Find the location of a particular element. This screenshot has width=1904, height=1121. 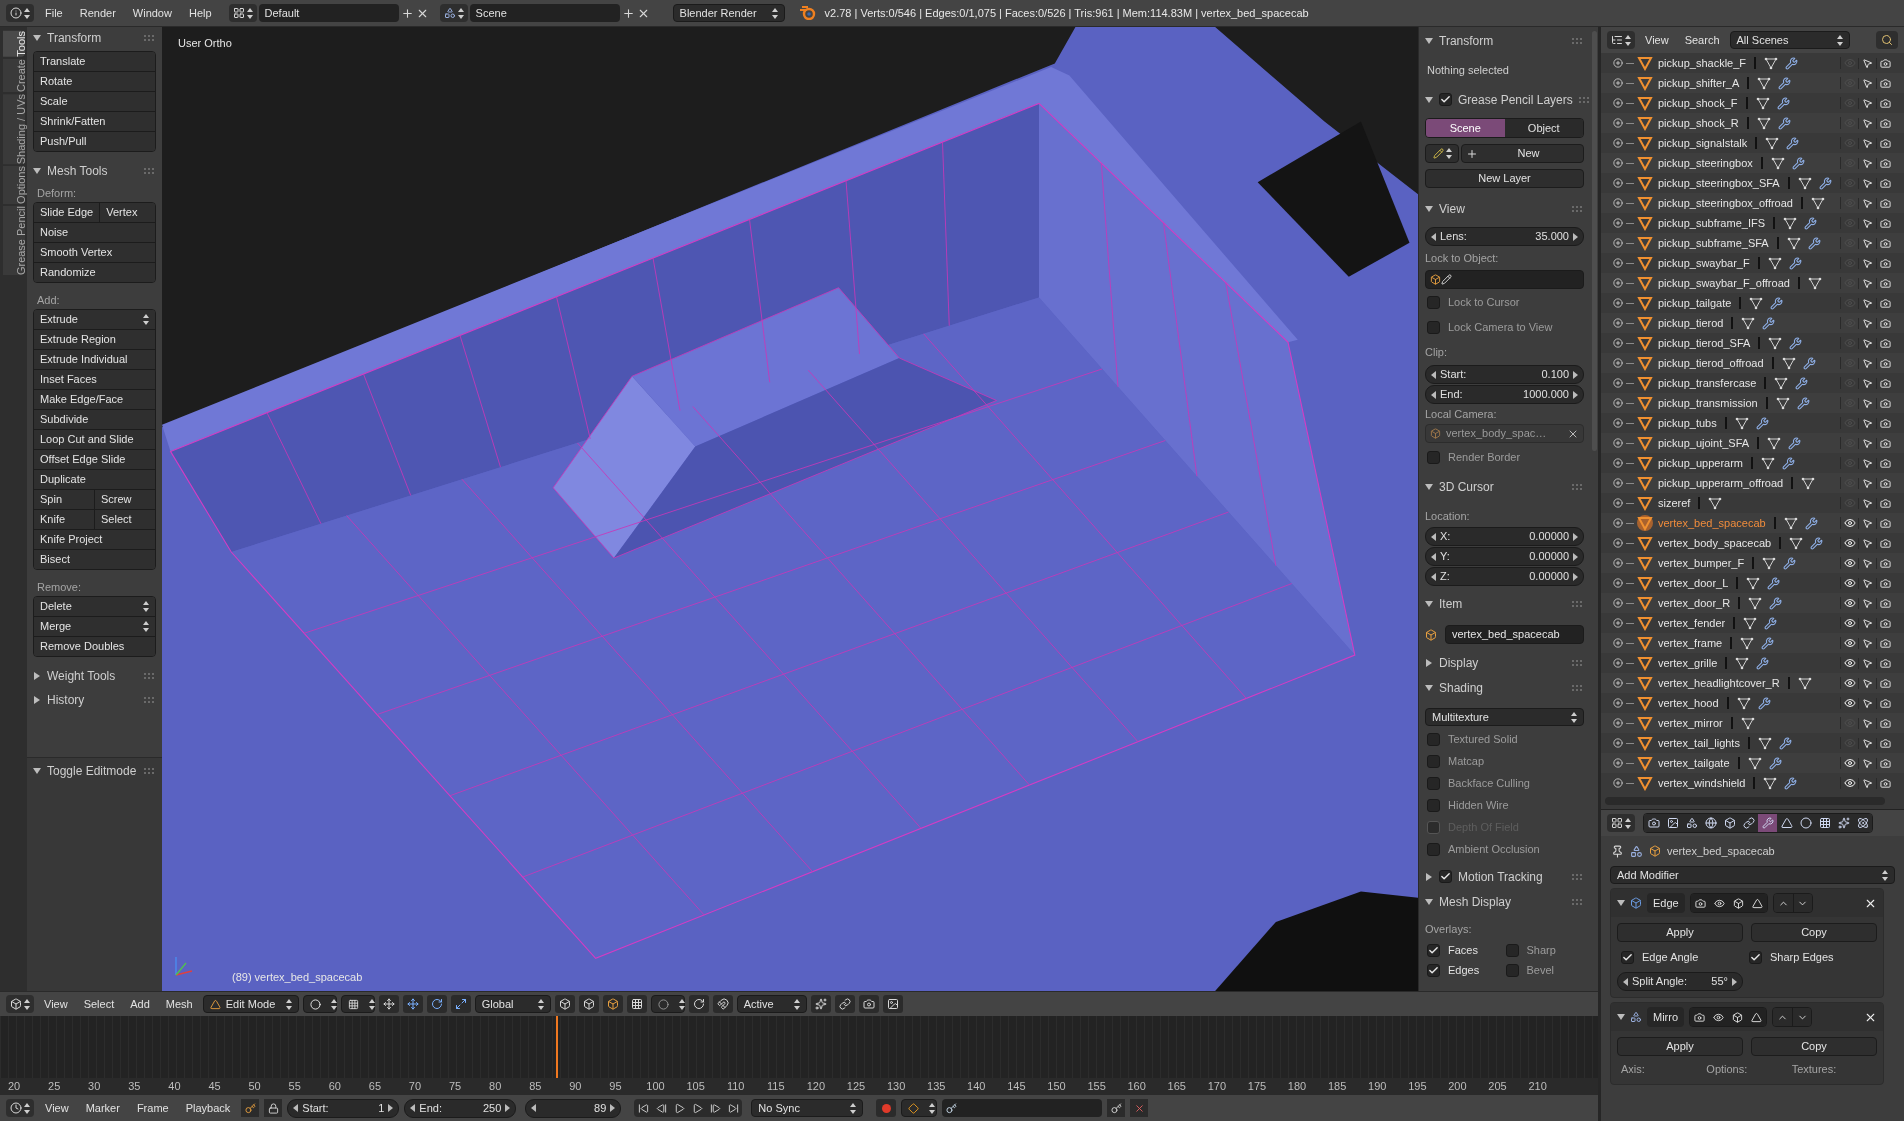

orientation-dropdown: Global is located at coordinates (512, 1004).